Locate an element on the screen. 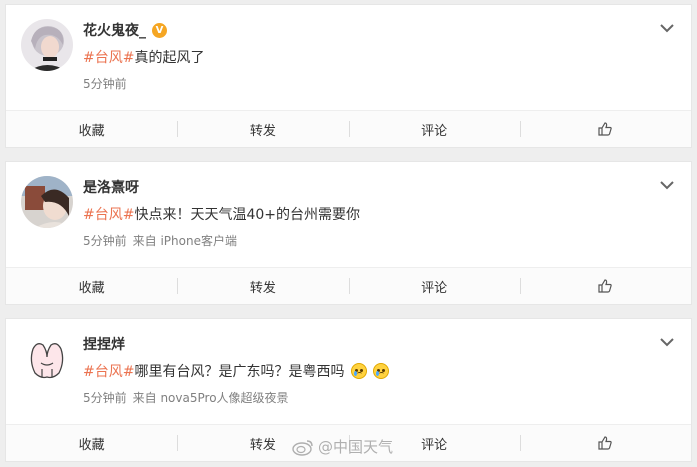  post-meta: 5分钟前 来自 iPhone客户端 is located at coordinates (160, 240).